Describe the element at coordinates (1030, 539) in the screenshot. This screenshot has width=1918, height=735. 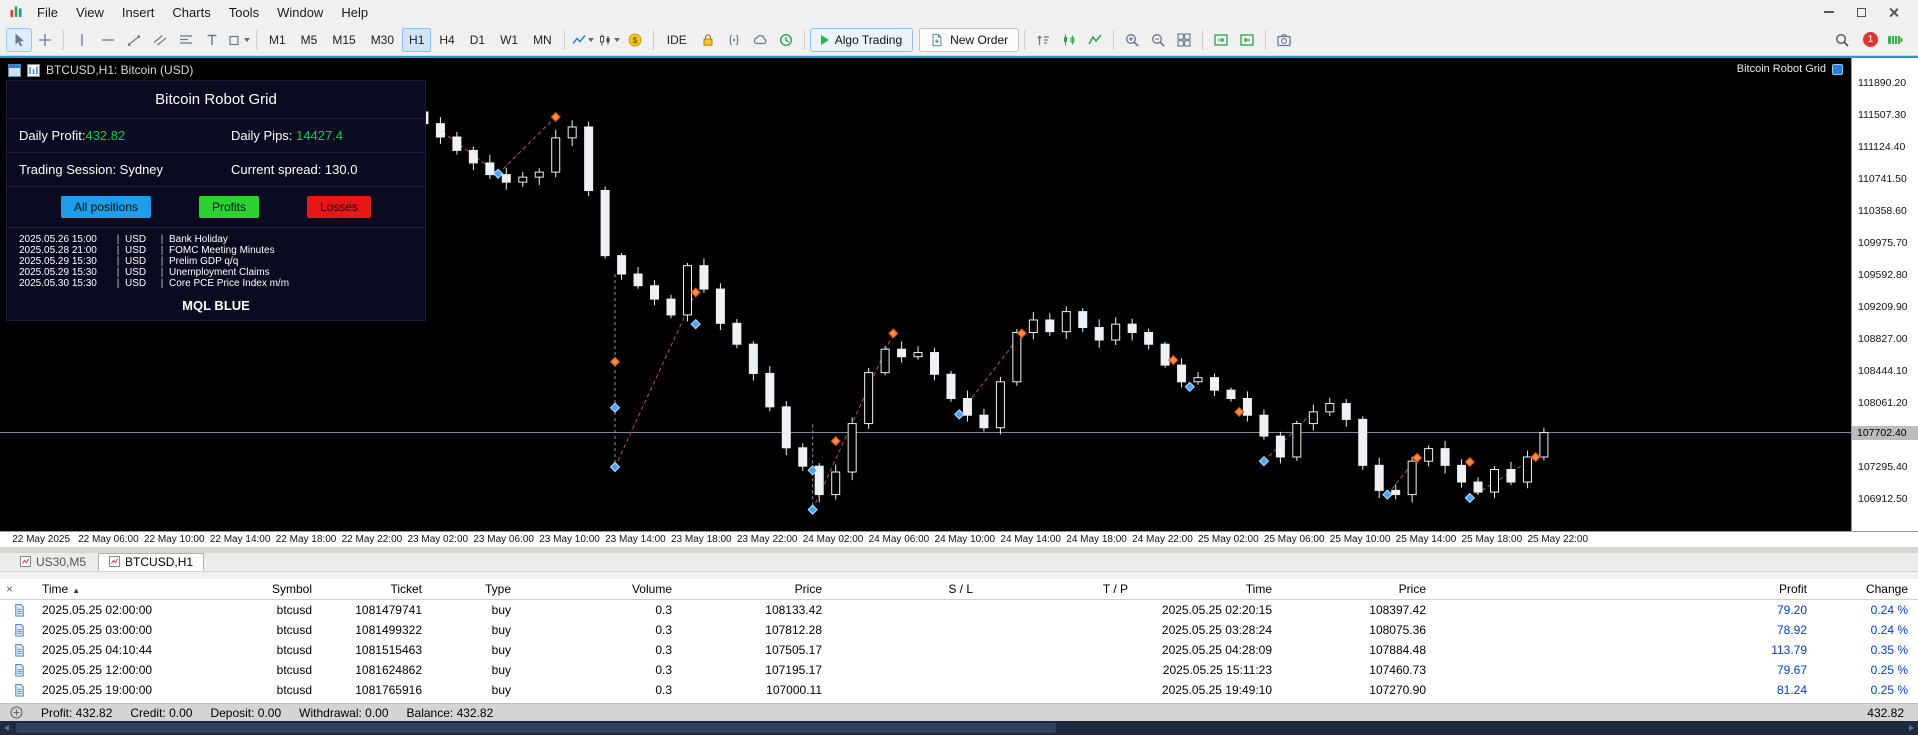
I see `time-axis-label: 24 May 14:00` at that location.